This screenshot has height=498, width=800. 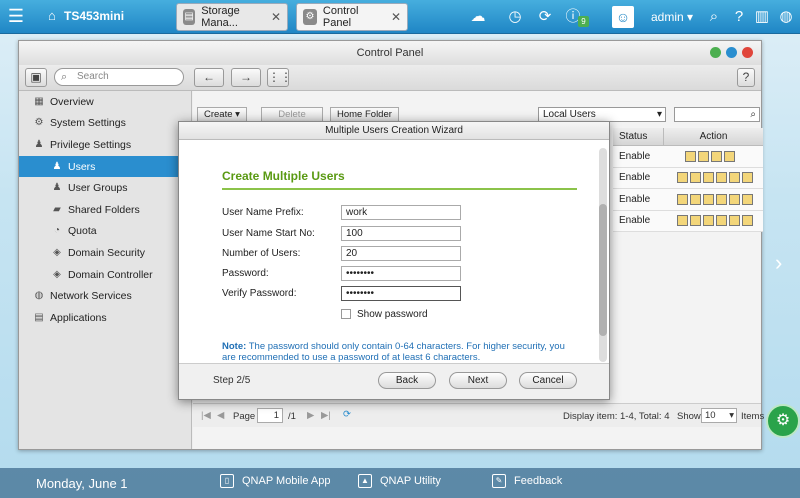 I want to click on maximize-icon, so click(x=731, y=52).